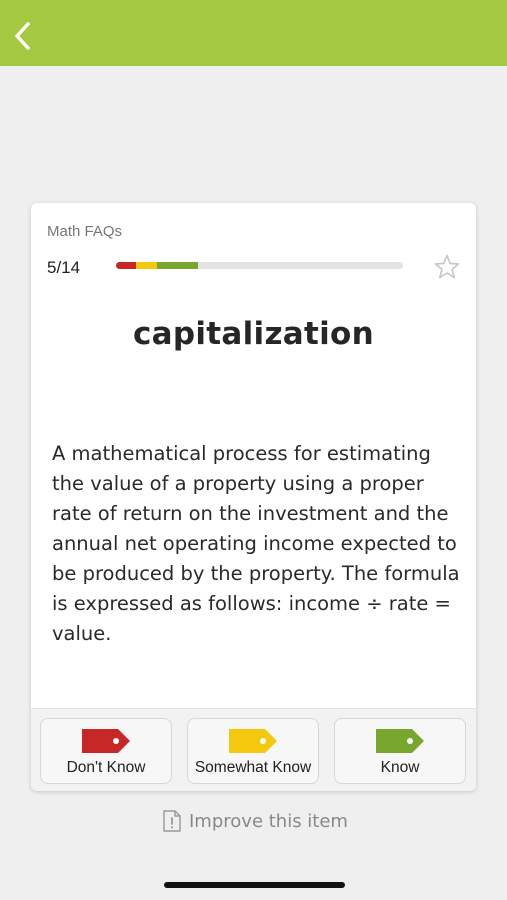  I want to click on star-outline-icon, so click(447, 266).